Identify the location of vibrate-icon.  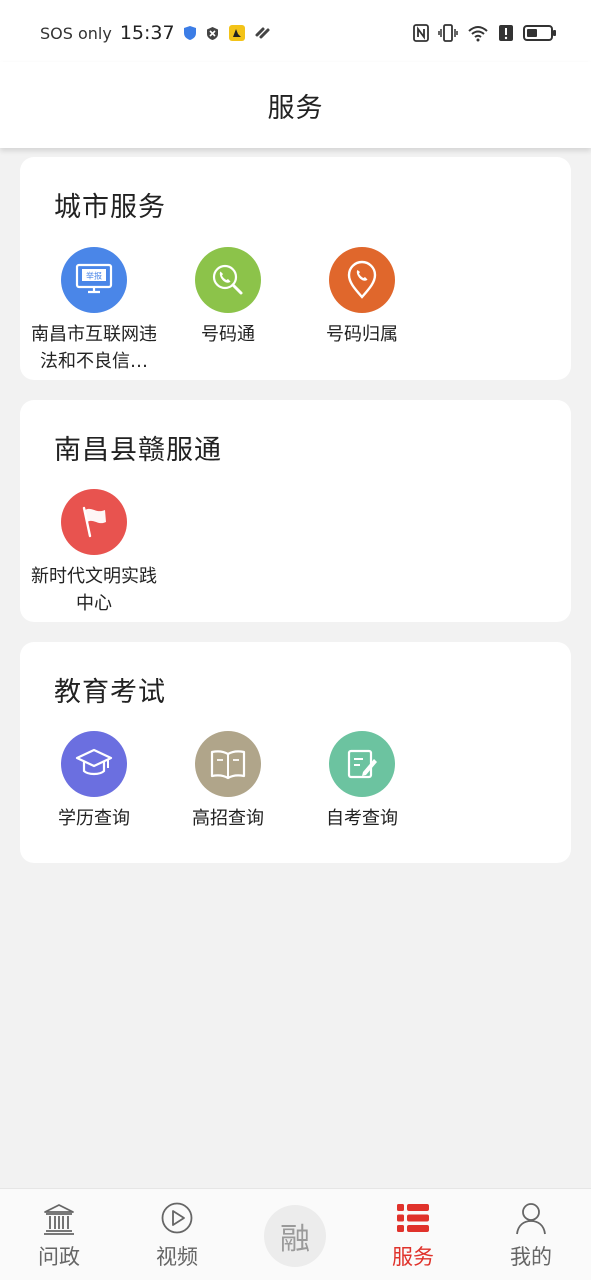
(448, 33).